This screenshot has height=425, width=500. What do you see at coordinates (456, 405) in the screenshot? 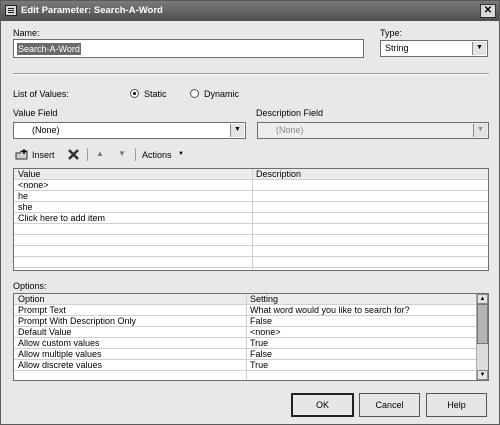
I see `help-button: Help` at bounding box center [456, 405].